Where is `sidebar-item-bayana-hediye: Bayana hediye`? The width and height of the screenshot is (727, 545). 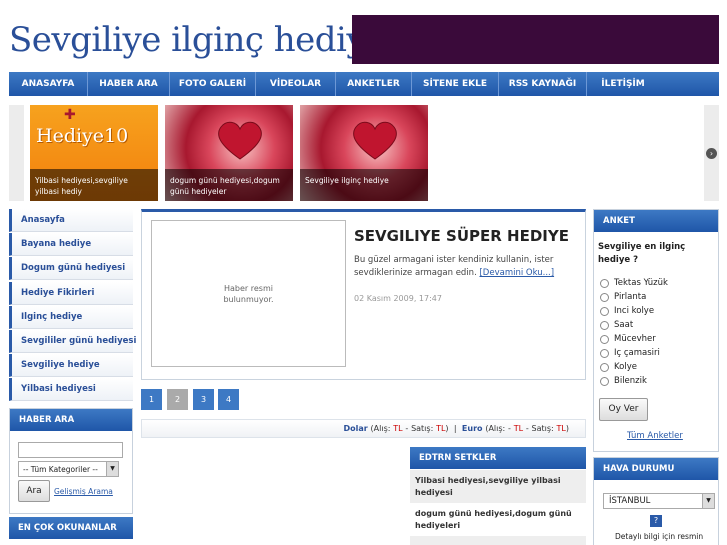
sidebar-item-bayana-hediye: Bayana hediye is located at coordinates (71, 244).